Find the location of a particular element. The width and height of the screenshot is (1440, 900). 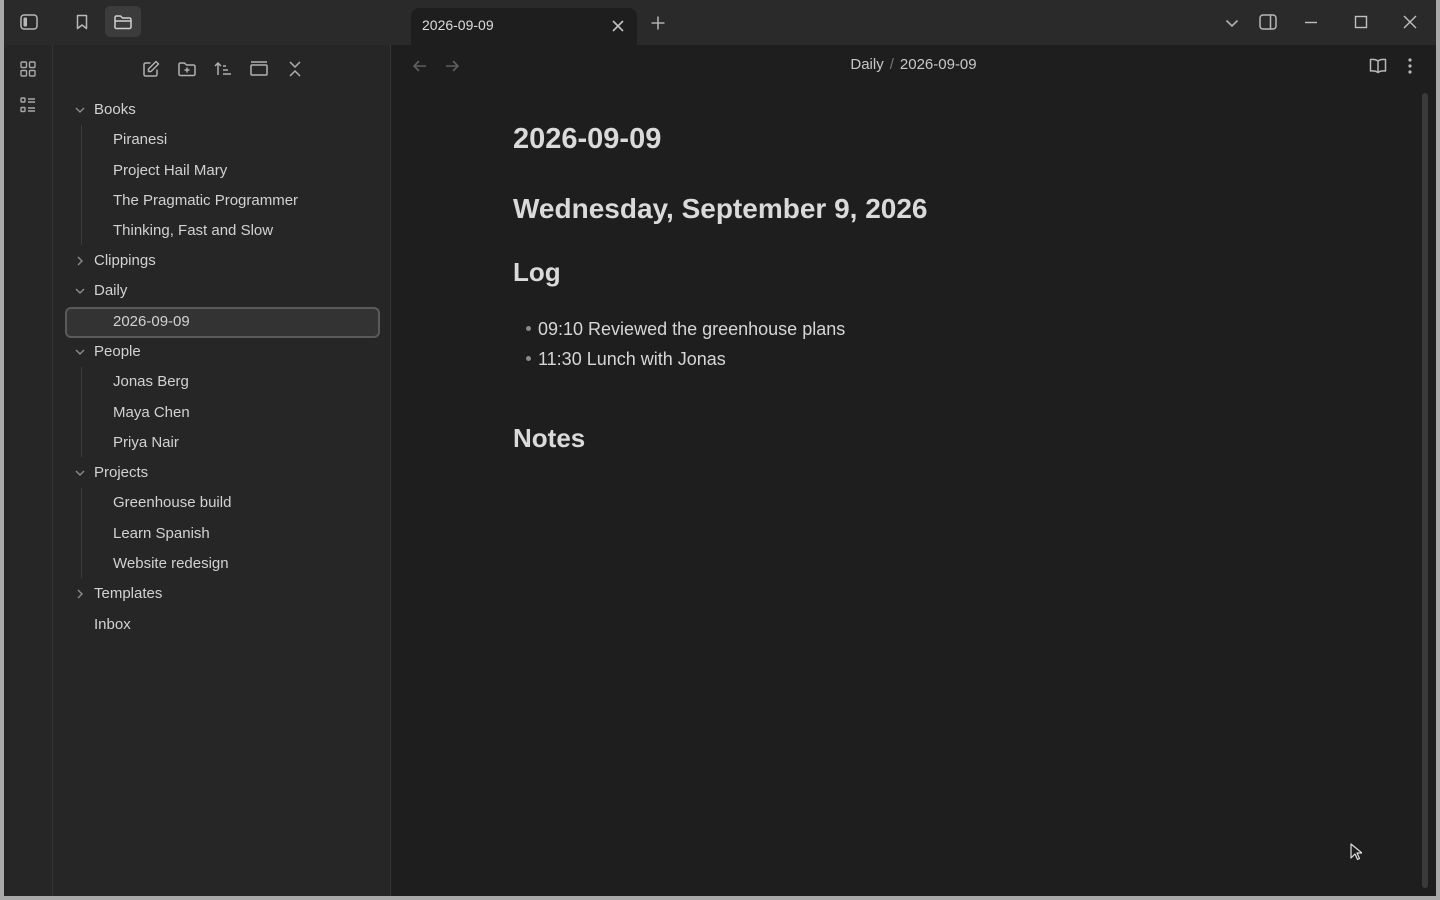

list-item: 11:30 Lunch with Jonas is located at coordinates (626, 359).